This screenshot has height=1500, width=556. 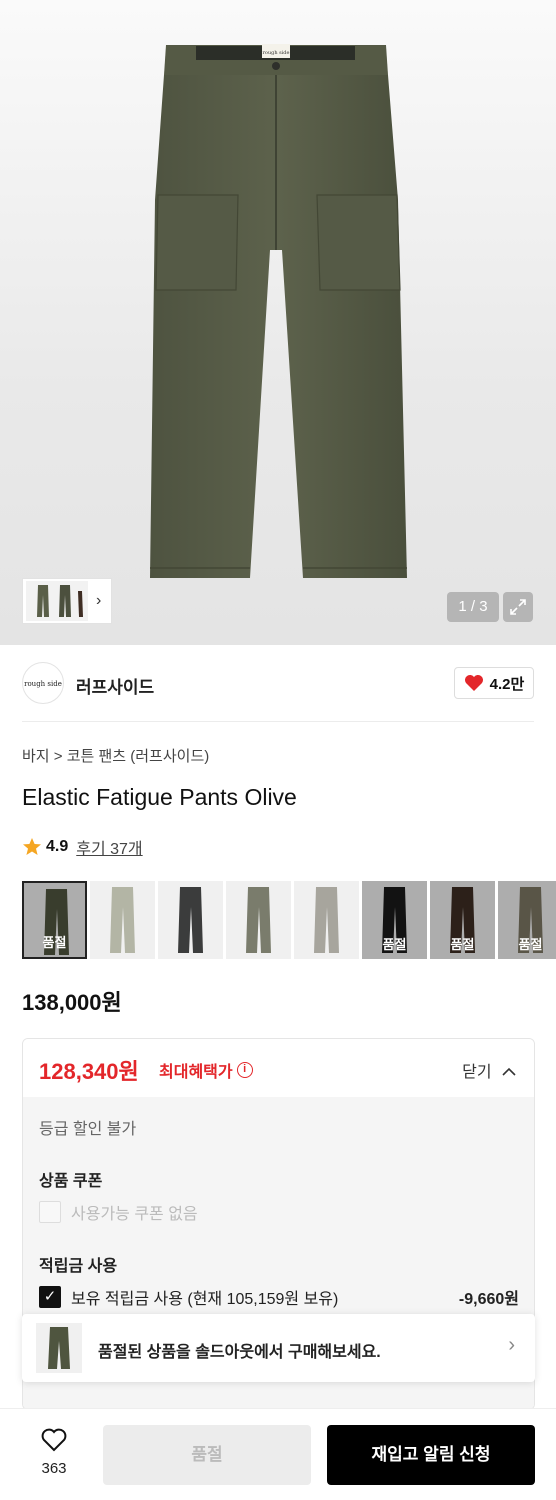 I want to click on image-counter: 1 / 3, so click(x=473, y=607).